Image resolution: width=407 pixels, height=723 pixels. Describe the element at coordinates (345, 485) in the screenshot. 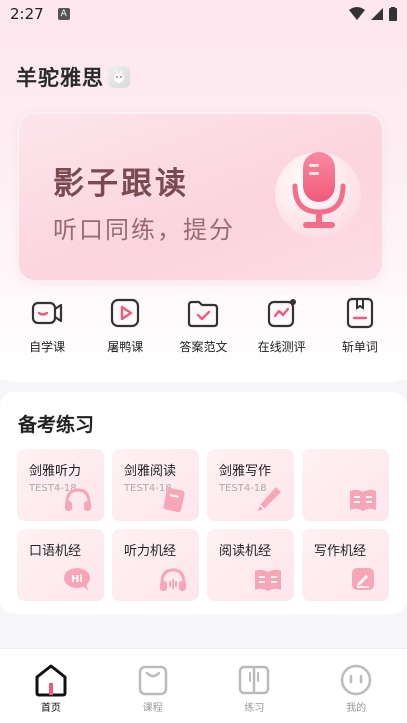

I see `tile-reading-book` at that location.